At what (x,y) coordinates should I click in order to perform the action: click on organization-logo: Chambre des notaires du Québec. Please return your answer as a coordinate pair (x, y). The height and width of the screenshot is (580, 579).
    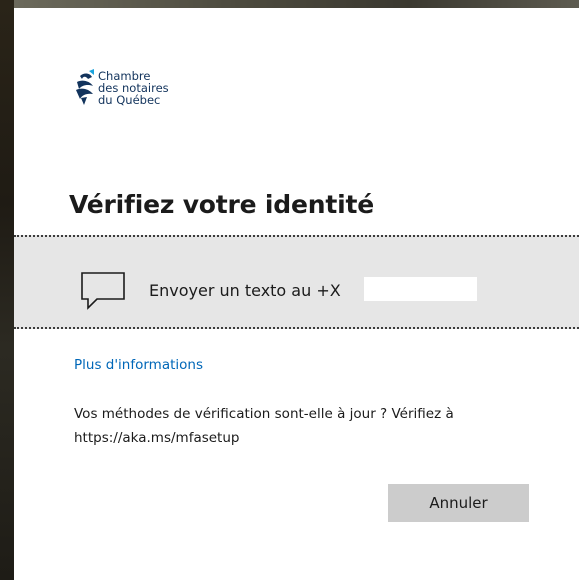
    Looking at the image, I should click on (121, 88).